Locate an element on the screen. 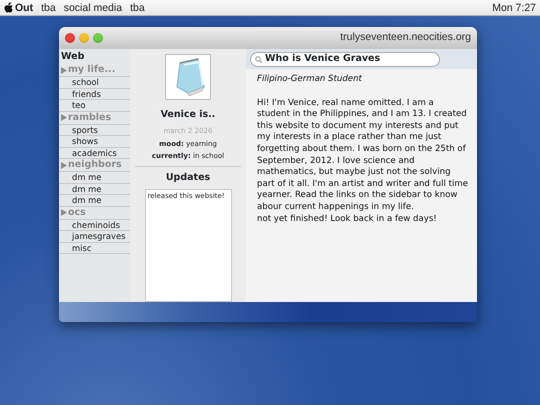 Image resolution: width=540 pixels, height=405 pixels. search-icon is located at coordinates (258, 59).